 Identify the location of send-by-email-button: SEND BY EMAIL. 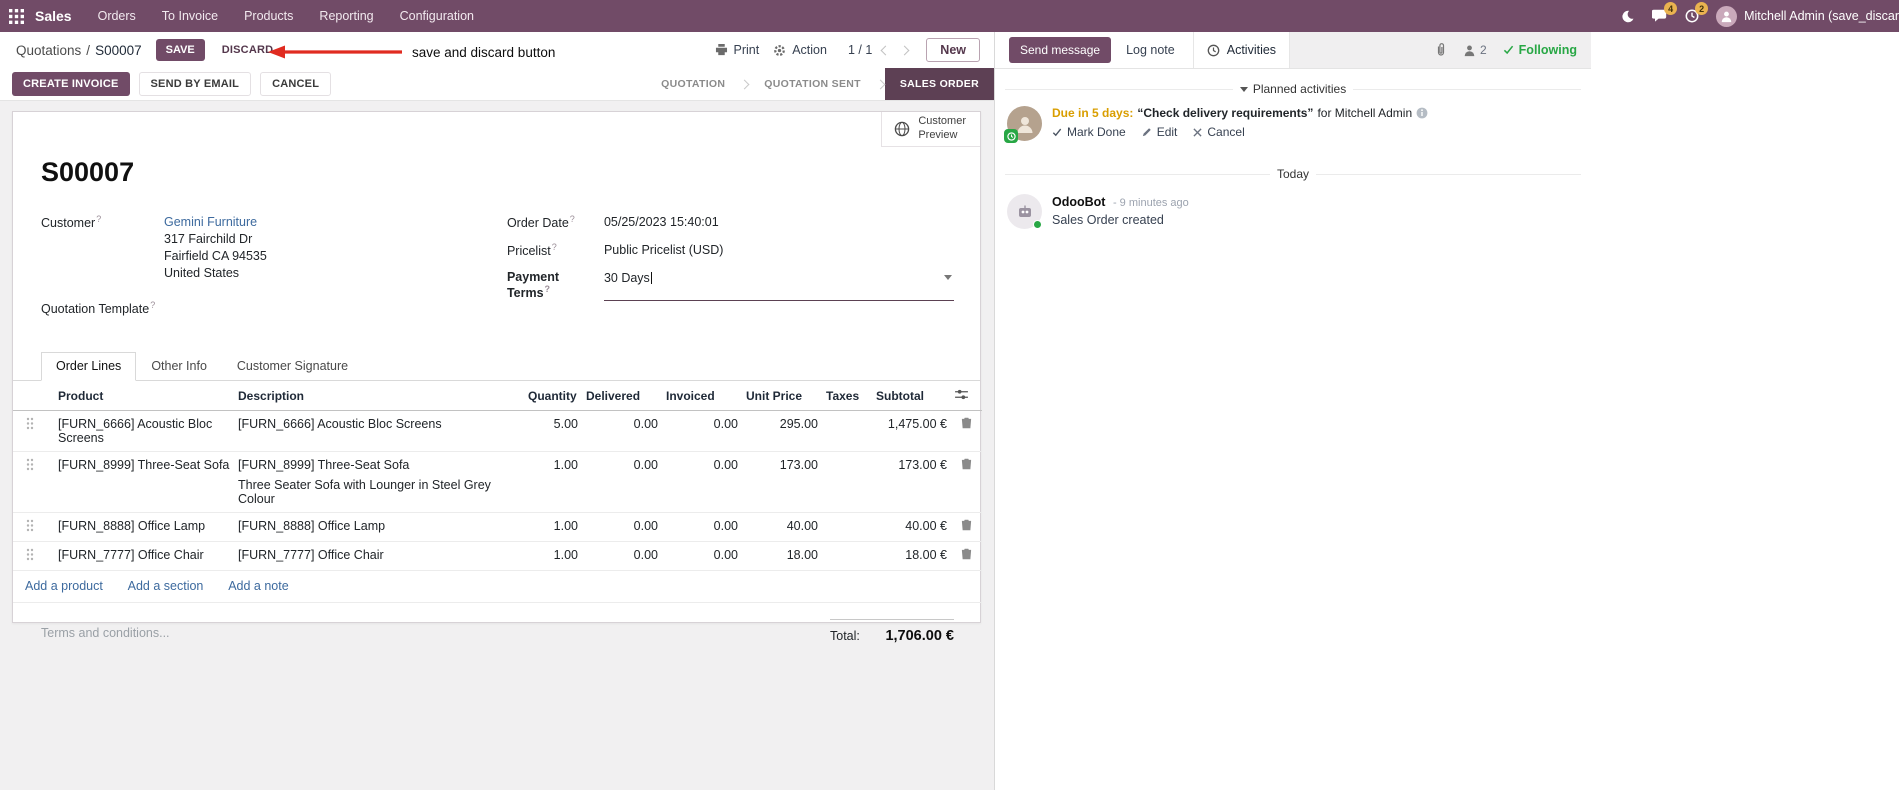
(195, 84).